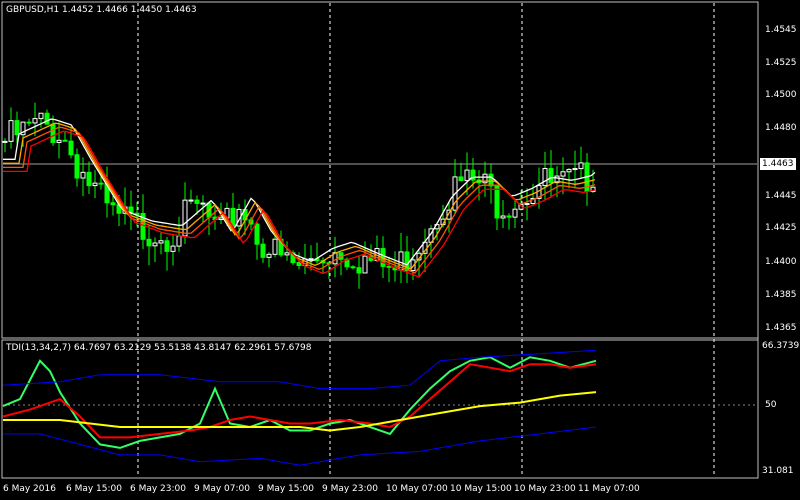 Image resolution: width=800 pixels, height=500 pixels. What do you see at coordinates (781, 262) in the screenshot?
I see `price-tick: 1.4400` at bounding box center [781, 262].